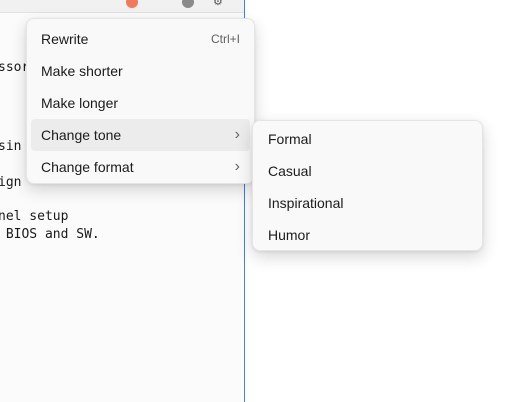 The height and width of the screenshot is (402, 517). Describe the element at coordinates (65, 39) in the screenshot. I see `menu-item-label: Rewrite` at that location.